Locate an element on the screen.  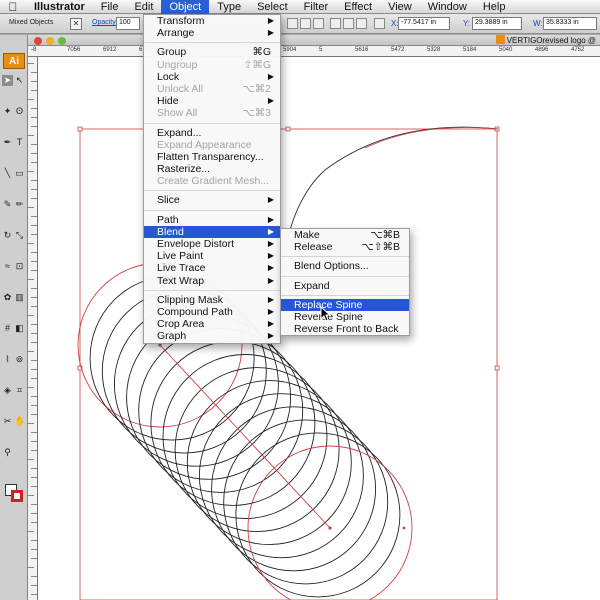
ai-file-icon is located at coordinates (500, 39).